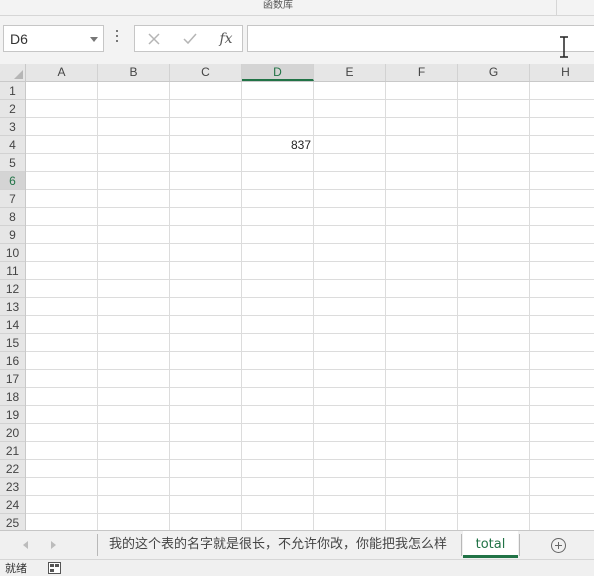  What do you see at coordinates (117, 37) in the screenshot?
I see `drag-handle-icon` at bounding box center [117, 37].